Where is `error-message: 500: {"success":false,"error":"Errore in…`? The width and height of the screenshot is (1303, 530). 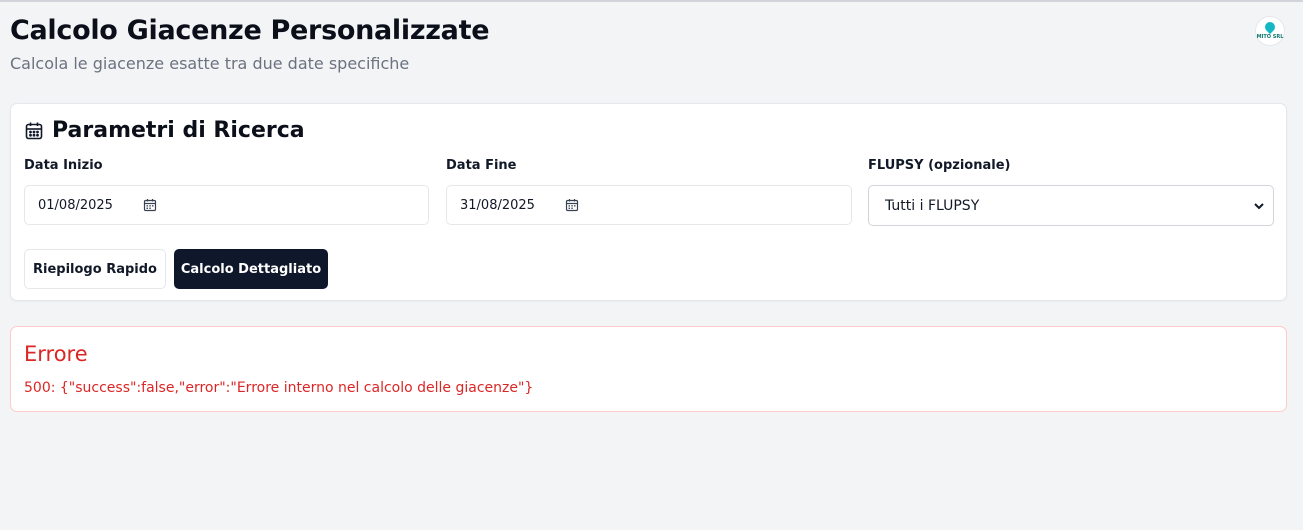
error-message: 500: {"success":false,"error":"Errore in… is located at coordinates (279, 388).